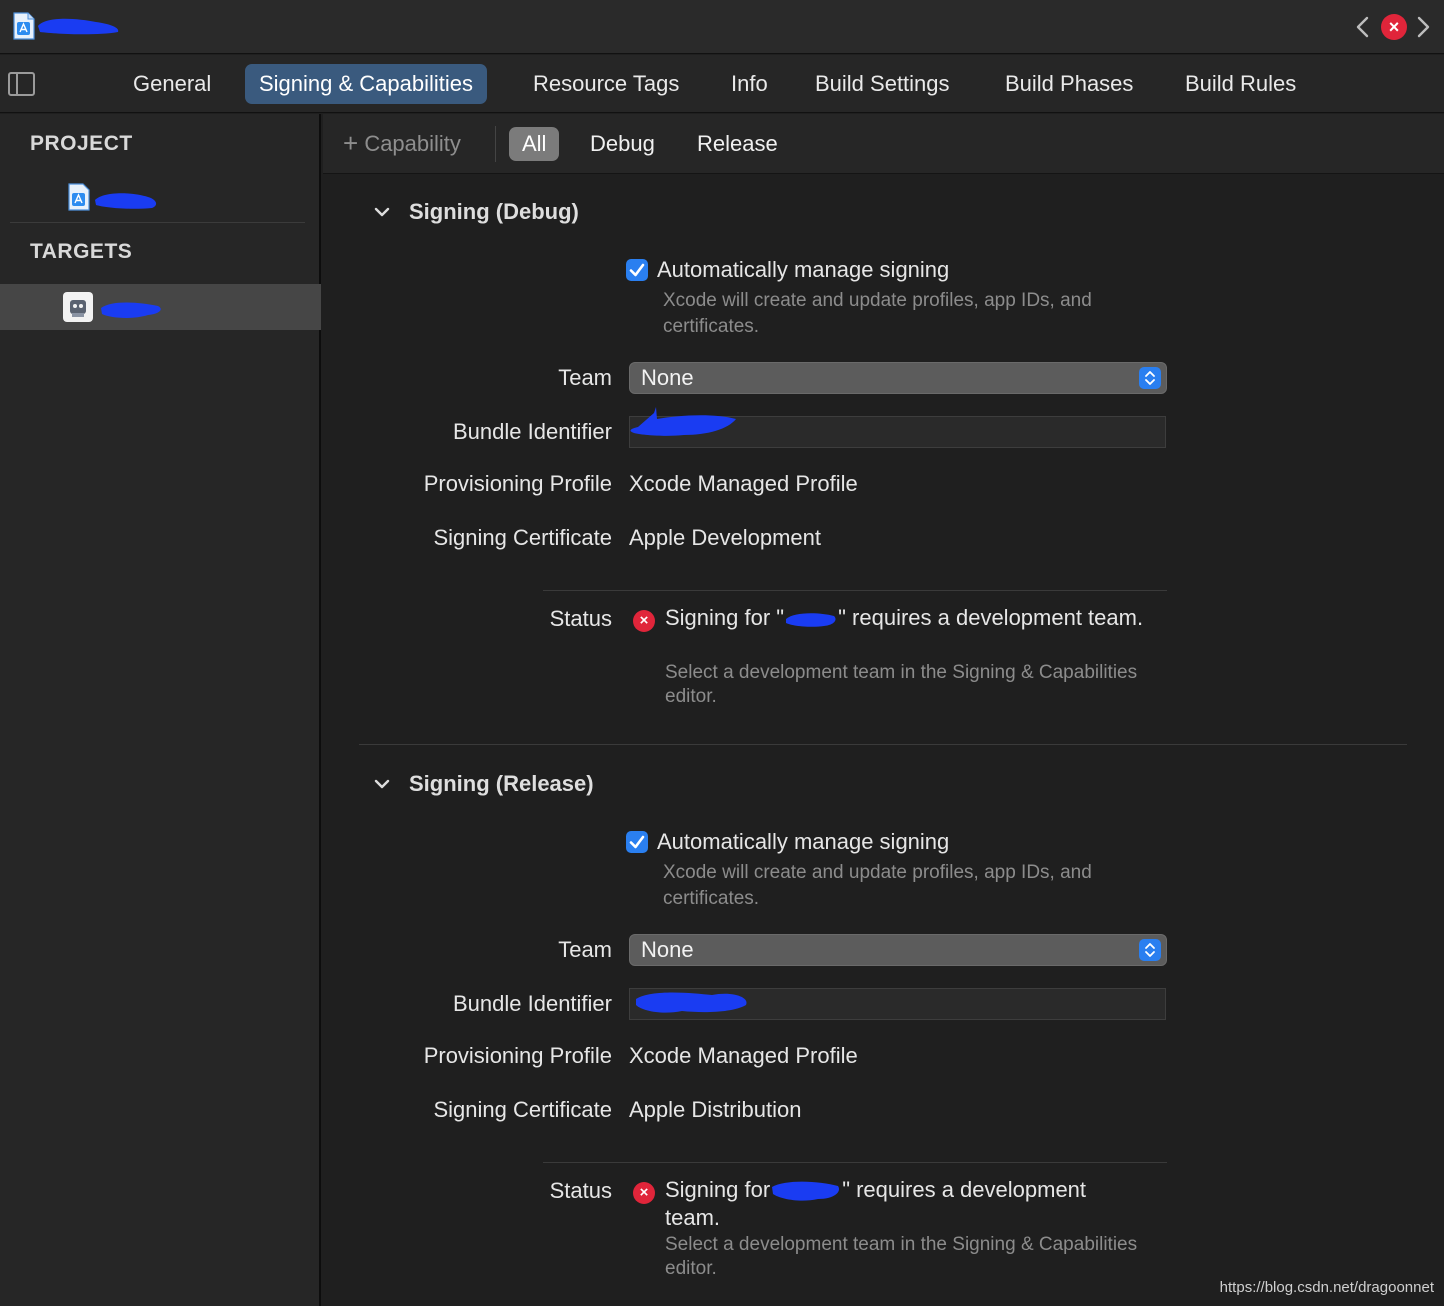 Image resolution: width=1444 pixels, height=1306 pixels. Describe the element at coordinates (495, 144) in the screenshot. I see `filter-separator` at that location.